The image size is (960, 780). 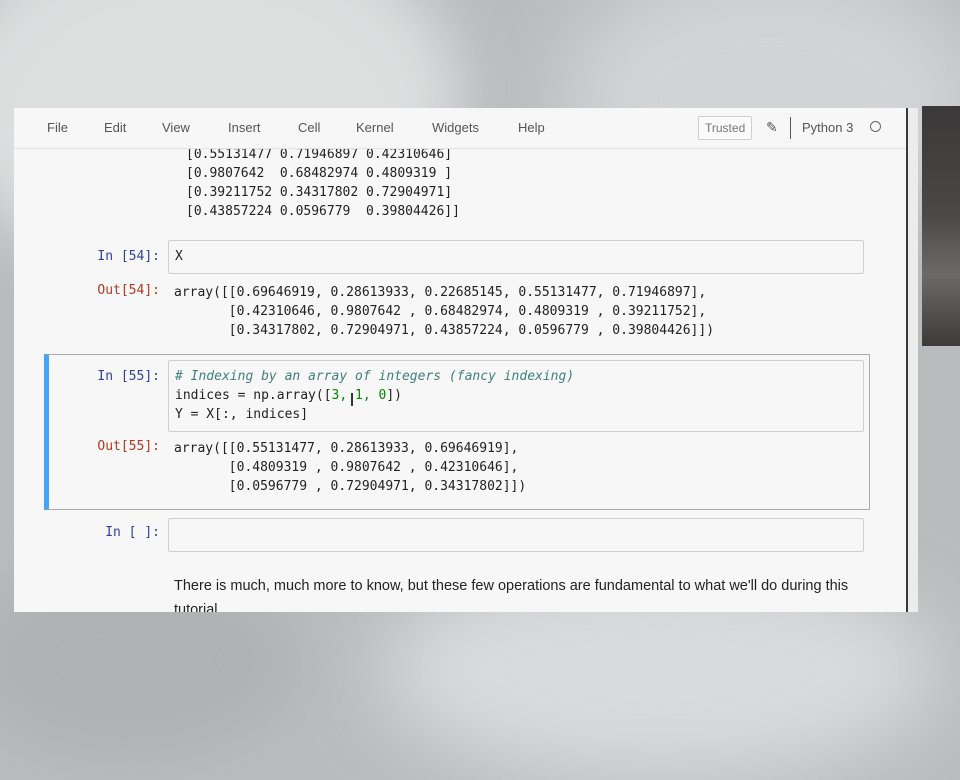 What do you see at coordinates (531, 127) in the screenshot?
I see `menu-help: Help` at bounding box center [531, 127].